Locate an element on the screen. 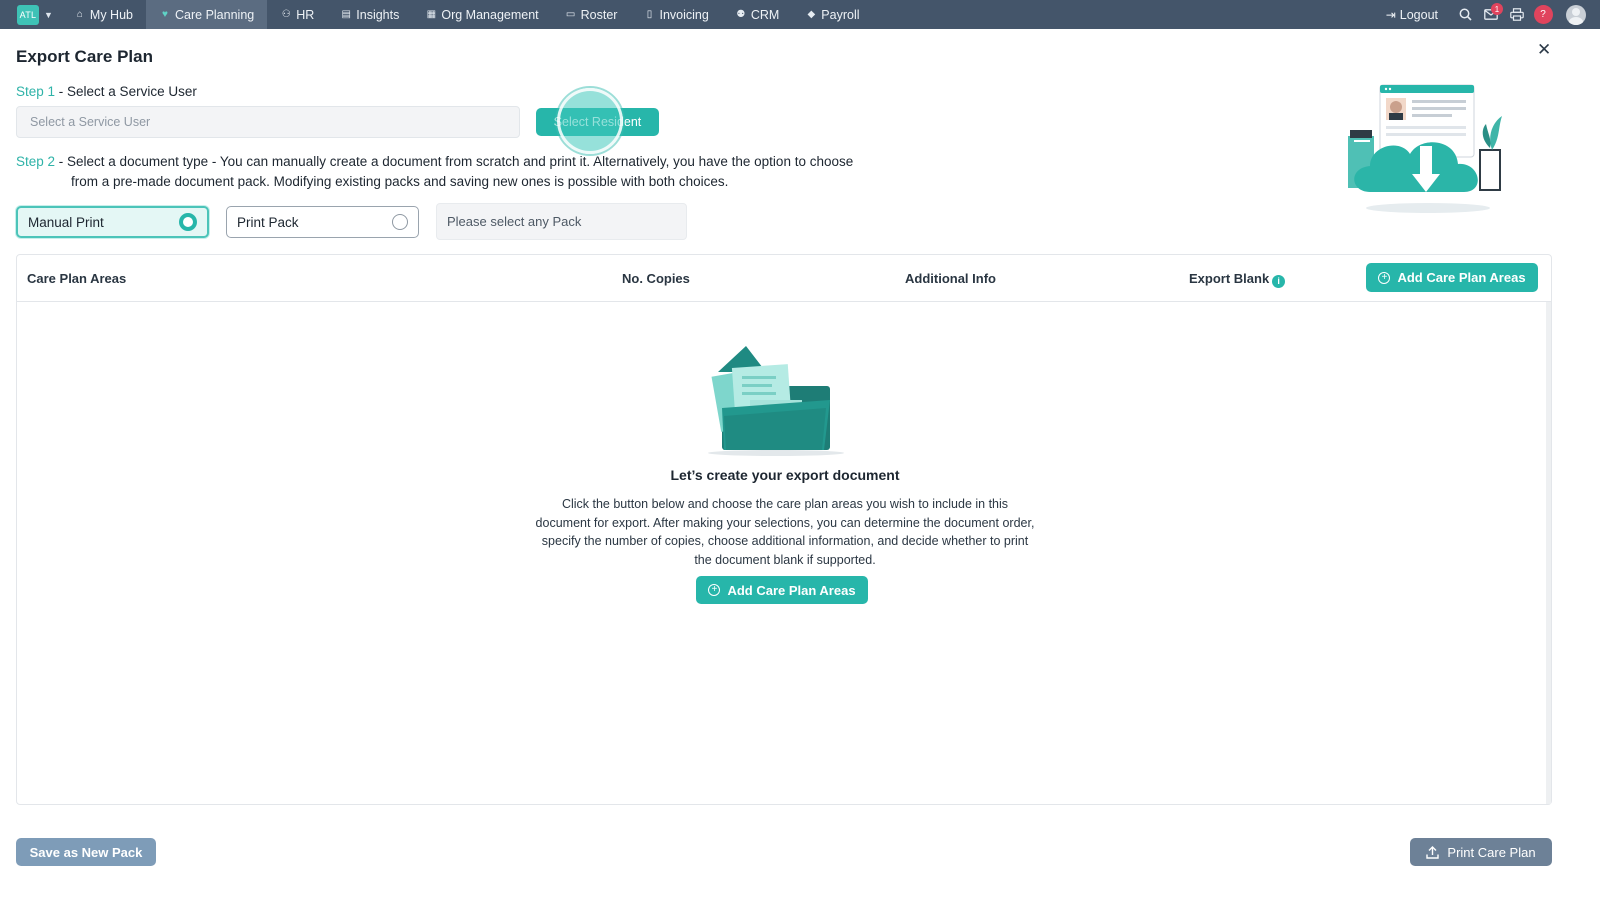 The image size is (1600, 900). step2-type: - Select a document type - is located at coordinates (137, 161).